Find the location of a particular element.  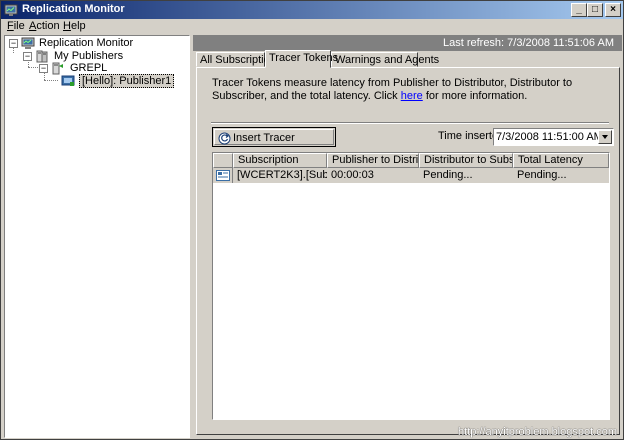

time-inserted-select: 7/3/2008 11:51:00 AM is located at coordinates (553, 137).